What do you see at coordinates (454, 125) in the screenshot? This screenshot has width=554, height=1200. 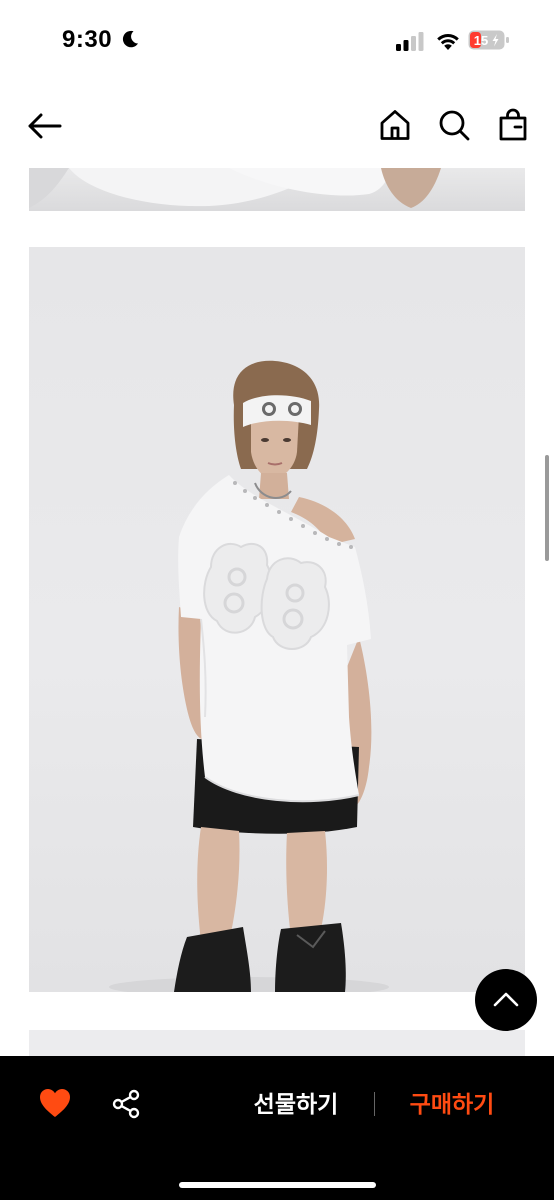 I see `search-icon` at bounding box center [454, 125].